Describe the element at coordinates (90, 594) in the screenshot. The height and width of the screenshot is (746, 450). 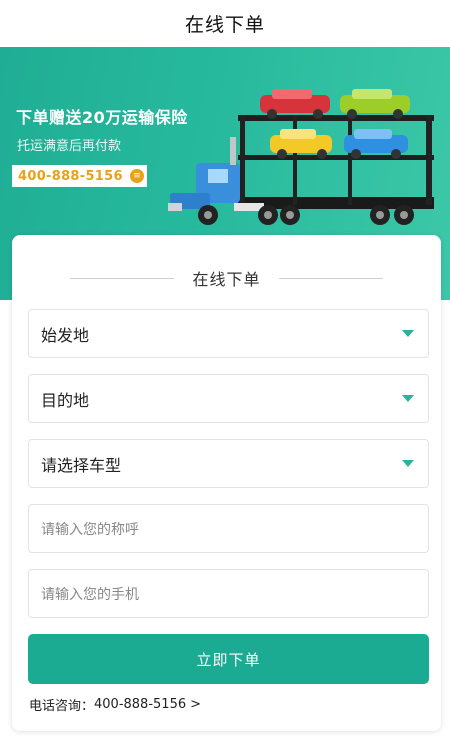
I see `phone-placeholder: 请输入您的手机` at that location.